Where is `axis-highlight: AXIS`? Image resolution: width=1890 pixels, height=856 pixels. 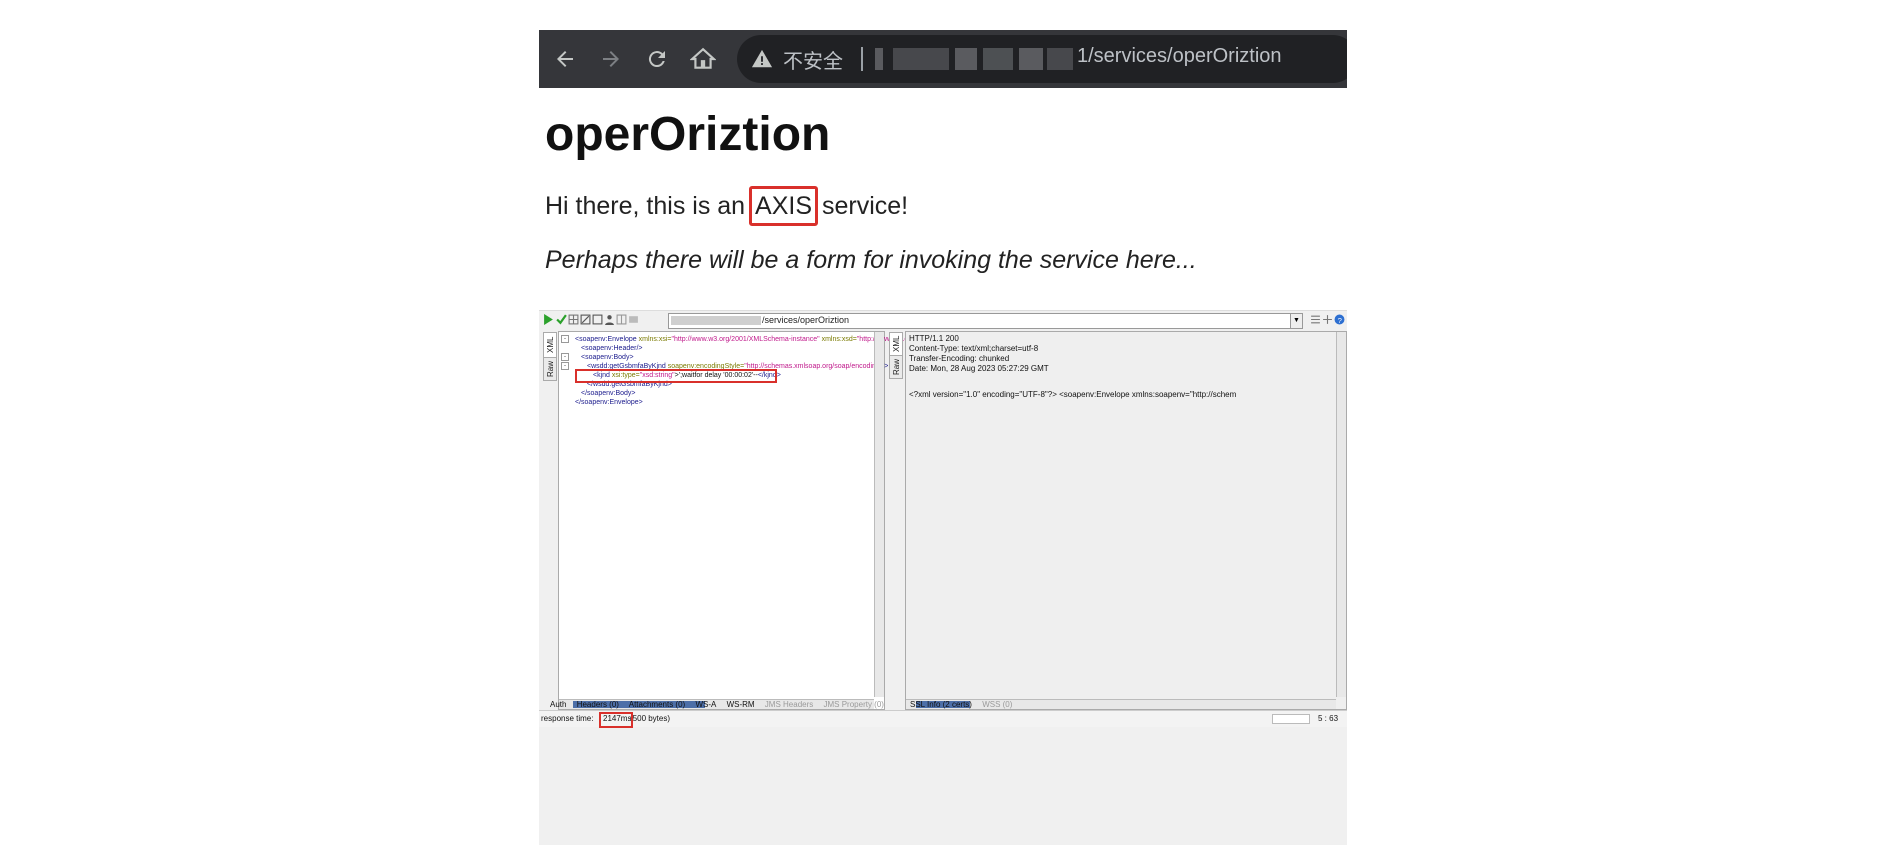
axis-highlight: AXIS is located at coordinates (784, 206).